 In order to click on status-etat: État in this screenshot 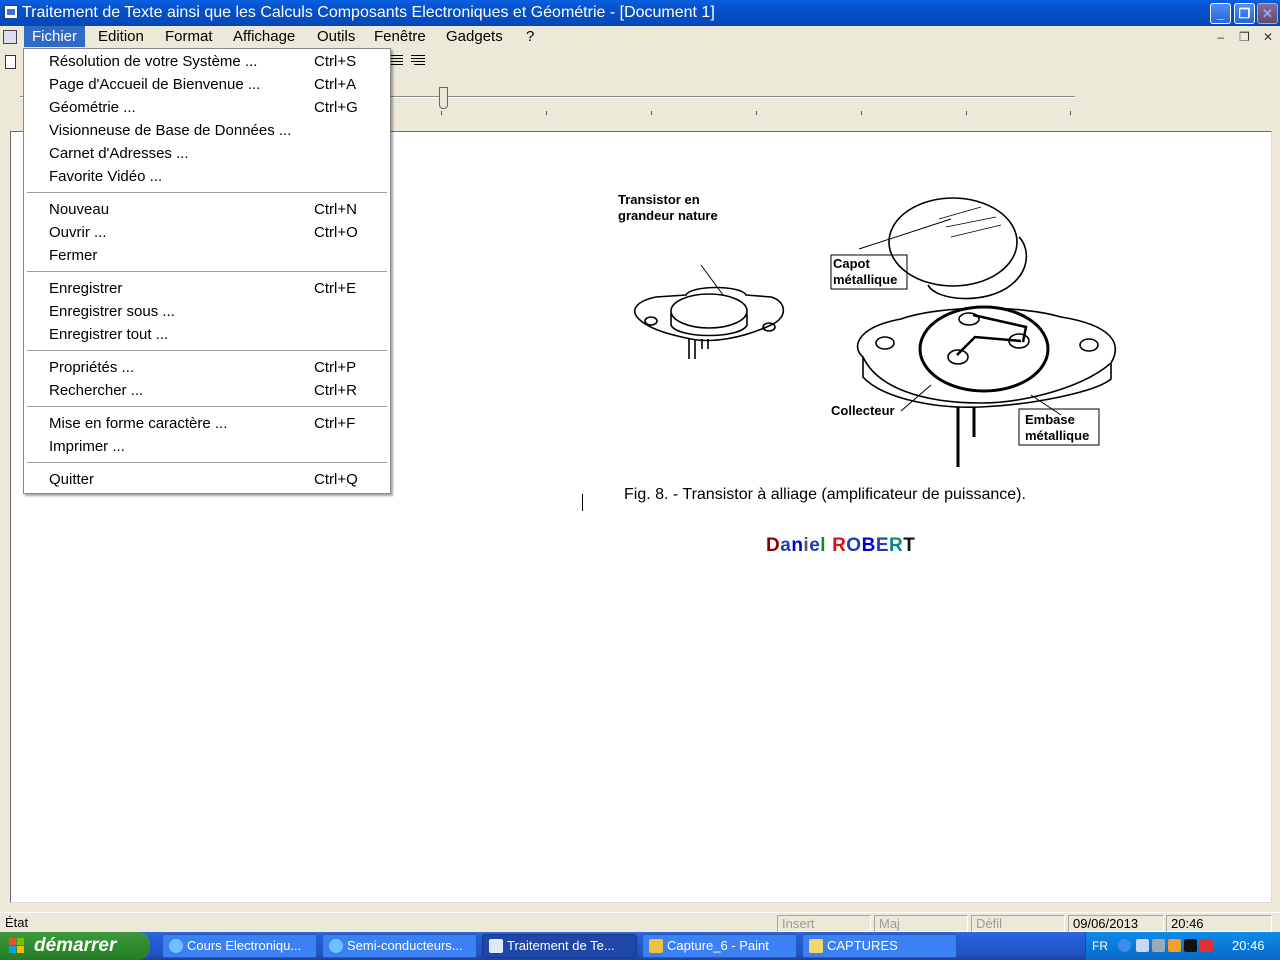, I will do `click(17, 922)`.